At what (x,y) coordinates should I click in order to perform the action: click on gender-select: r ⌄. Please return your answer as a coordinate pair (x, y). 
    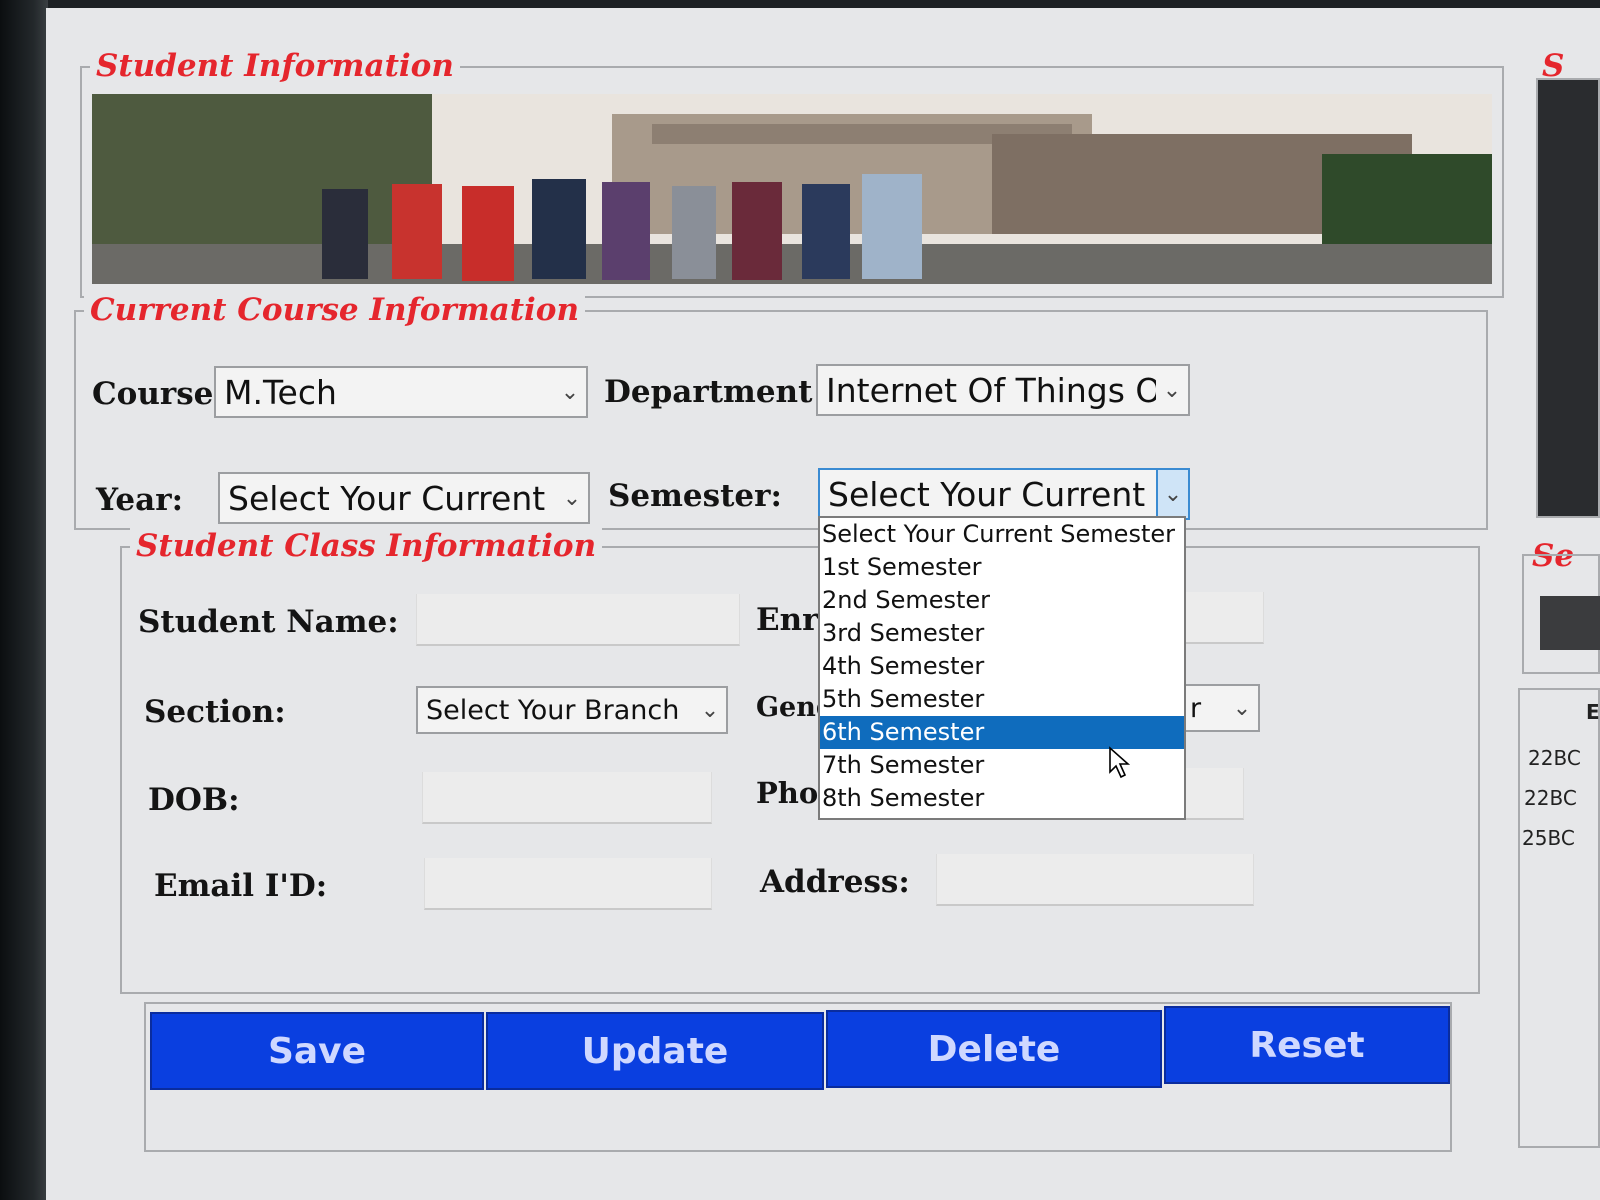
    Looking at the image, I should click on (1222, 708).